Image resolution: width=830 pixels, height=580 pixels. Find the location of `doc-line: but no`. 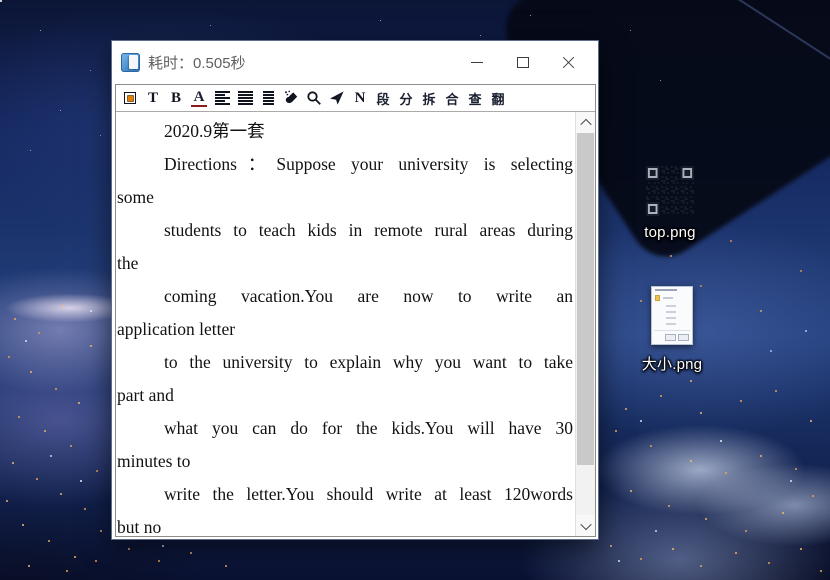

doc-line: but no is located at coordinates (139, 526).